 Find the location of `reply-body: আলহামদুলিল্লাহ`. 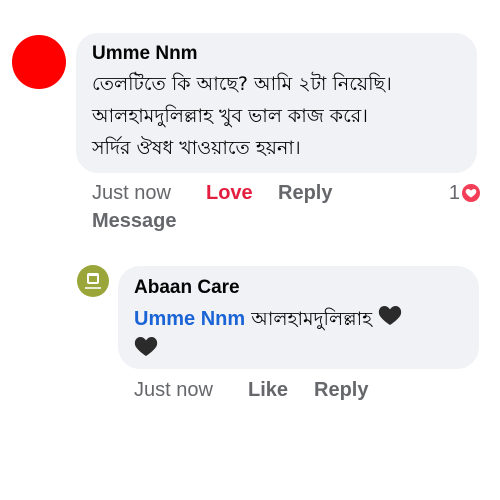

reply-body: আলহামদুলিল্লাহ is located at coordinates (312, 319).